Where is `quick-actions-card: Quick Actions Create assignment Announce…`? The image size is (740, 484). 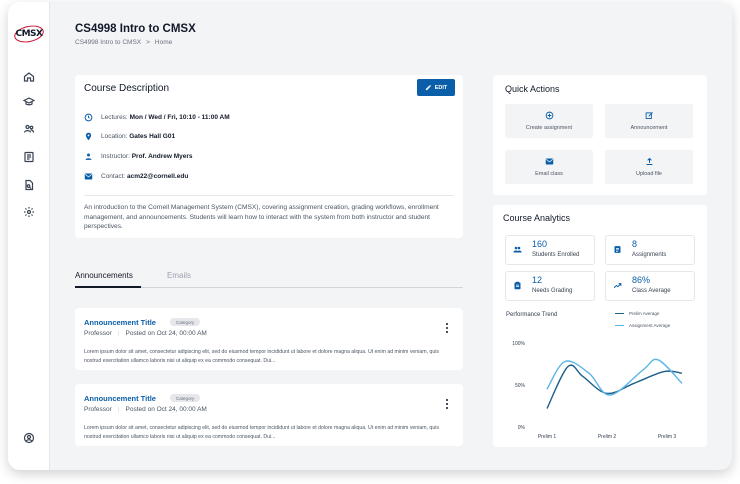 quick-actions-card: Quick Actions Create assignment Announce… is located at coordinates (600, 135).